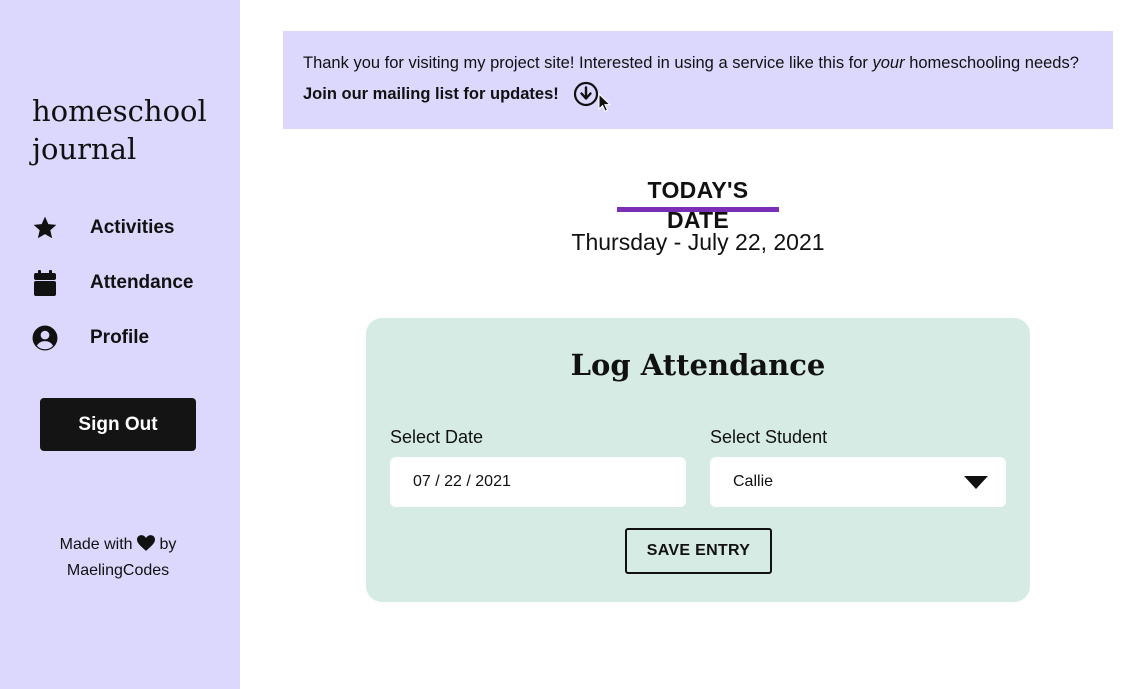  Describe the element at coordinates (120, 337) in the screenshot. I see `sidebar-item-label: Profile` at that location.